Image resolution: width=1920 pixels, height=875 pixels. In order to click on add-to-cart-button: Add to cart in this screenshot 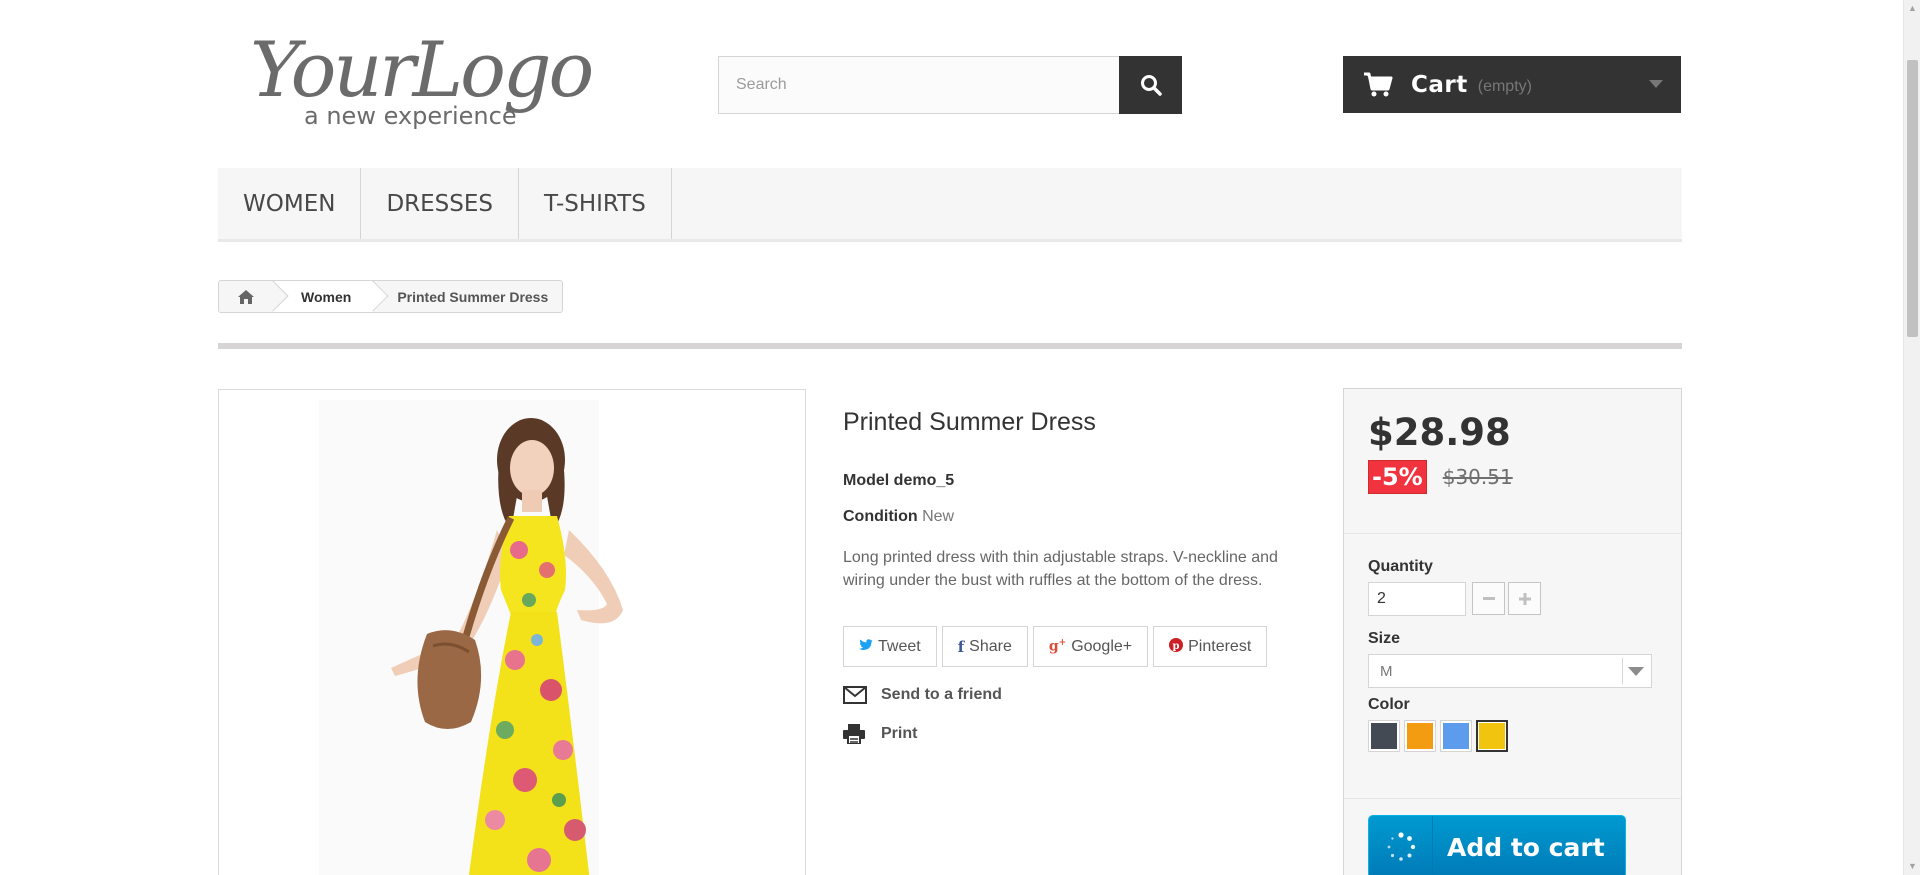, I will do `click(1497, 845)`.